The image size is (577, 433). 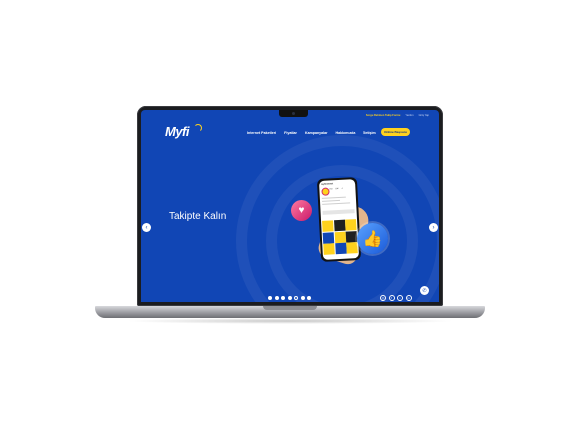 What do you see at coordinates (261, 133) in the screenshot?
I see `nav-item-internet-packages: Internet Paketleri` at bounding box center [261, 133].